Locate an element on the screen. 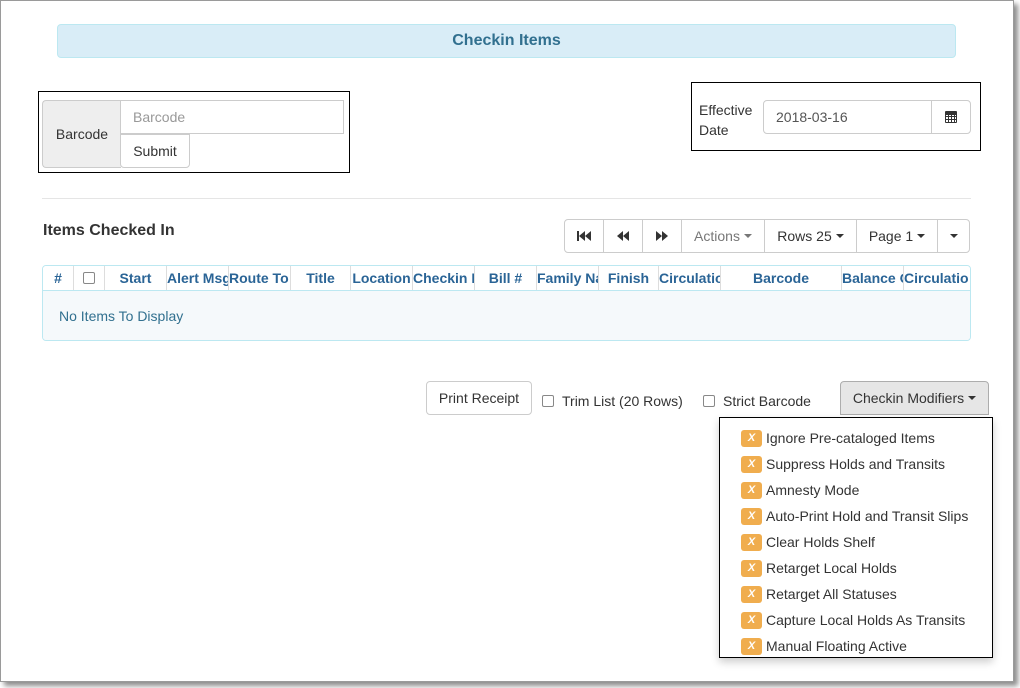 This screenshot has width=1020, height=688. checkin-modifiers-button: Checkin Modifiers is located at coordinates (914, 398).